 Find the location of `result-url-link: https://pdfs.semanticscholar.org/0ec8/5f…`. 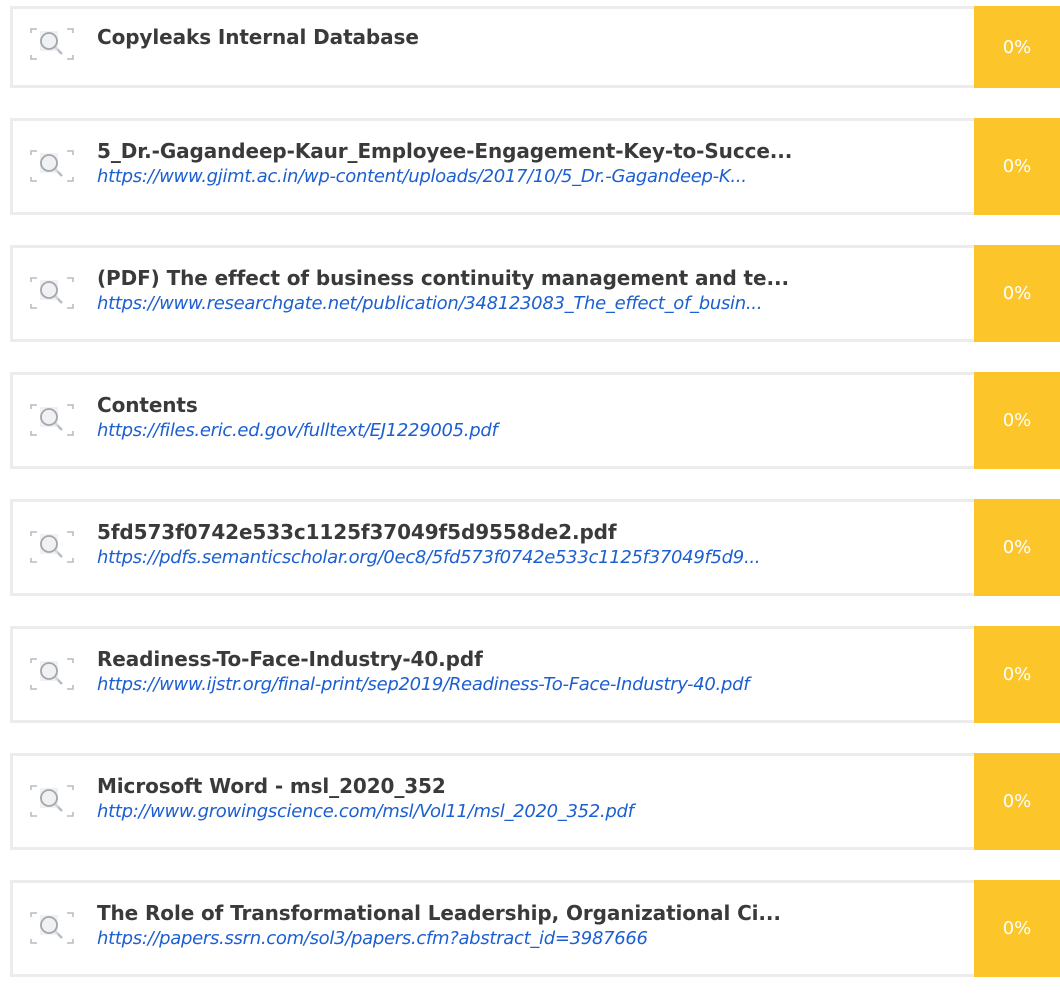

result-url-link: https://pdfs.semanticscholar.org/0ec8/5f… is located at coordinates (483, 558).